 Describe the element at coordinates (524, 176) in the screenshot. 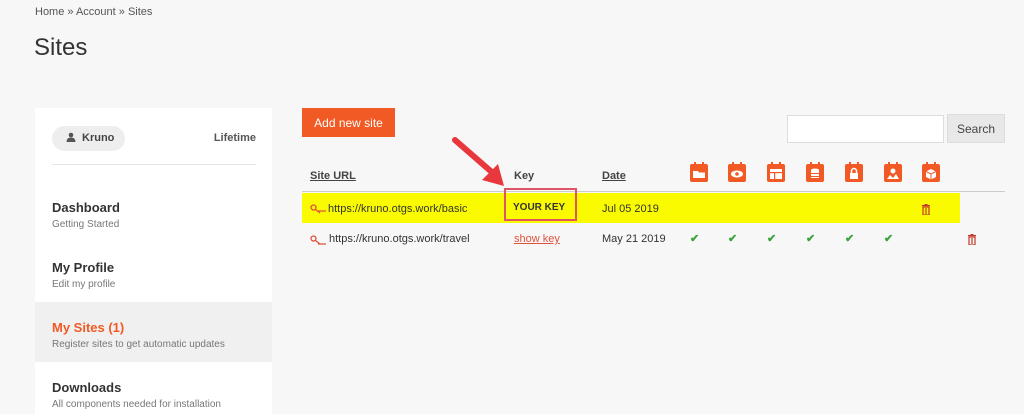

I see `column-header-key: Key` at that location.